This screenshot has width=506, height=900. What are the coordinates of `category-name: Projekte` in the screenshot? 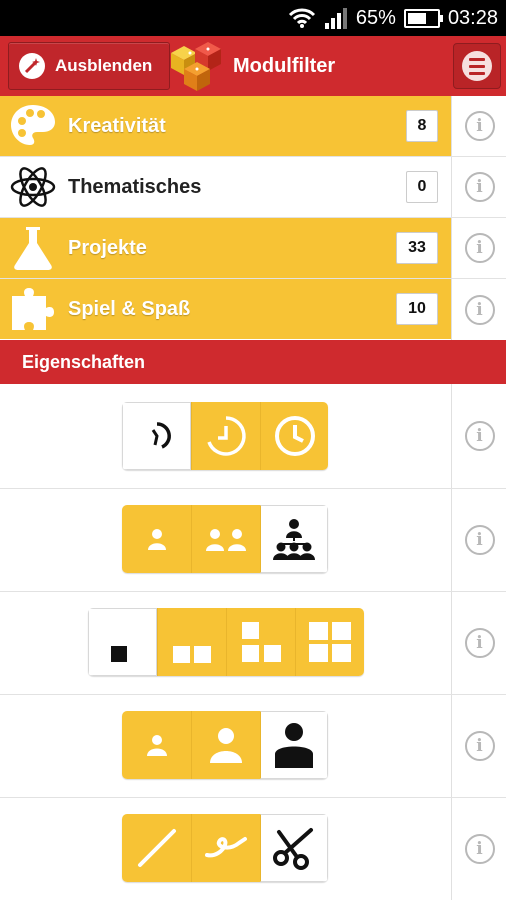 It's located at (107, 248).